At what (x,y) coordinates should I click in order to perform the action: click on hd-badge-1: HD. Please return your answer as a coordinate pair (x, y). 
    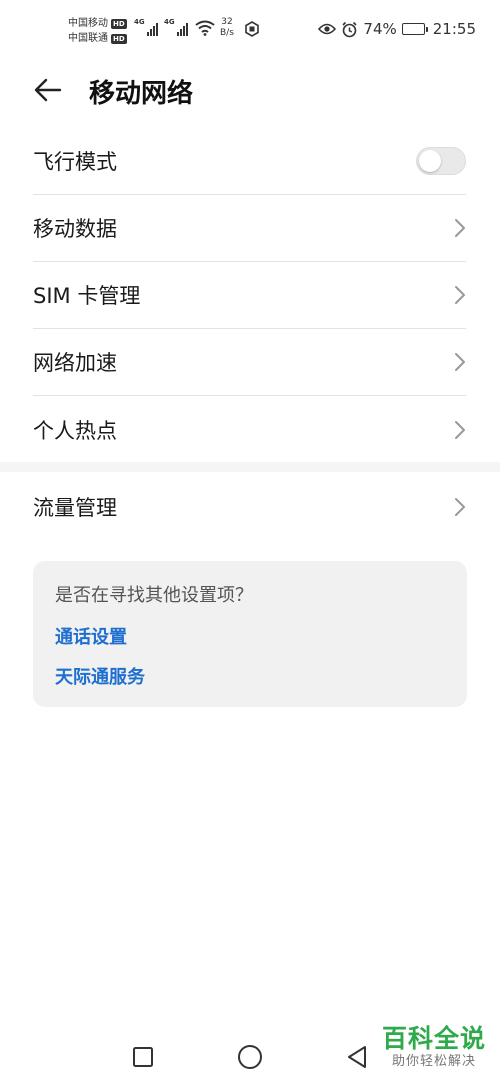
    Looking at the image, I should click on (119, 23).